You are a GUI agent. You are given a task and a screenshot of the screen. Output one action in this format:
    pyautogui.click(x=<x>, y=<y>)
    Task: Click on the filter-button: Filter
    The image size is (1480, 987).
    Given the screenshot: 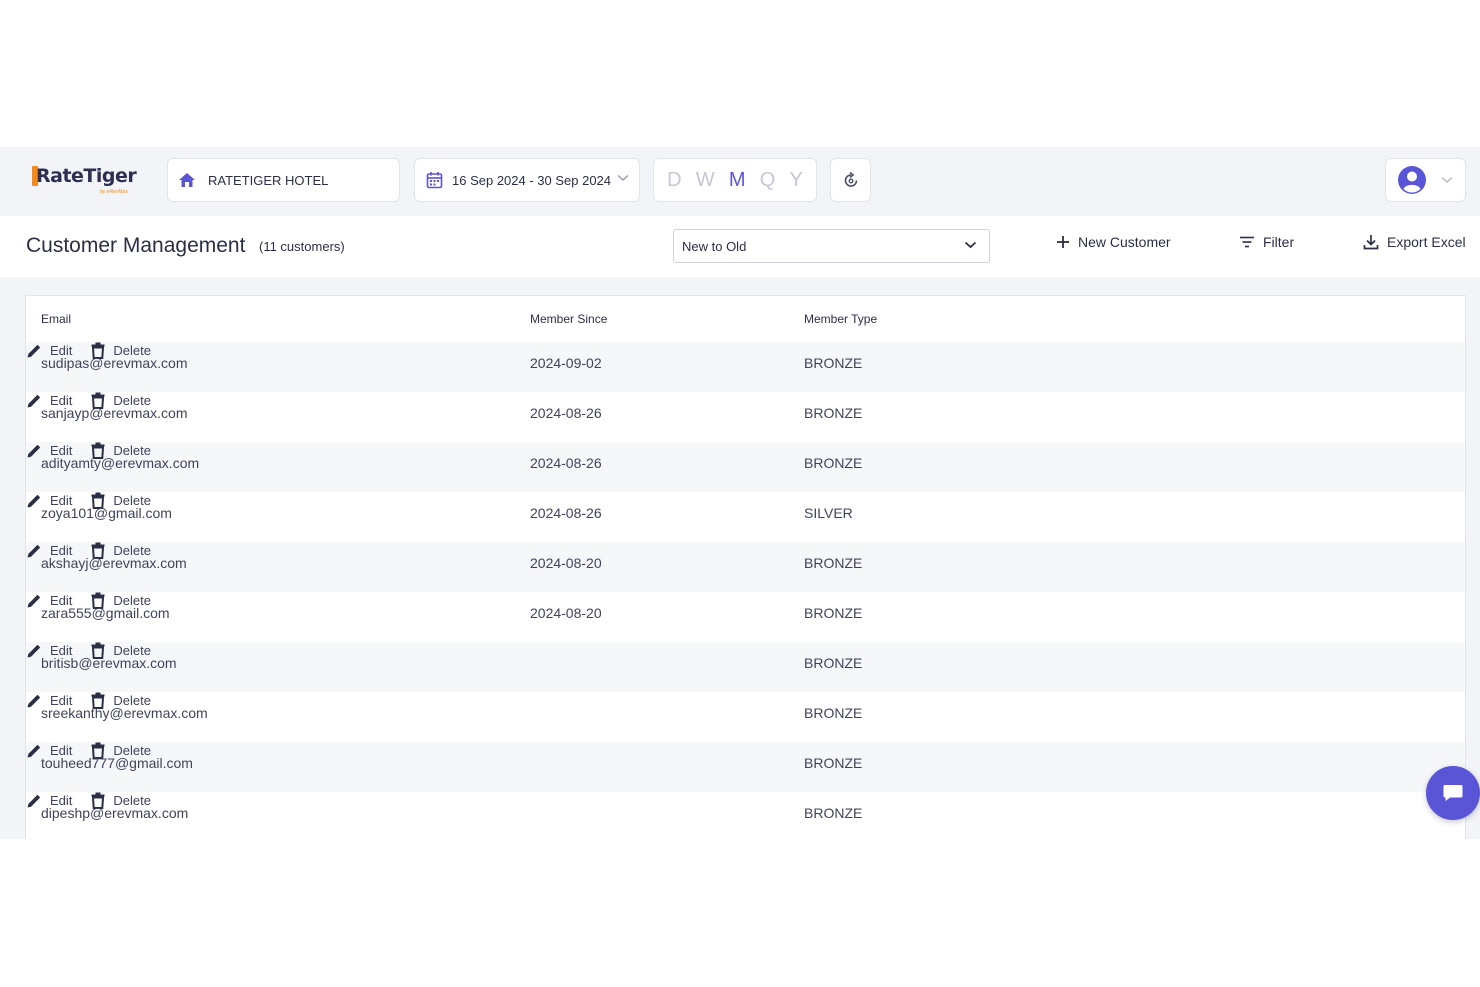 What is the action you would take?
    pyautogui.click(x=1266, y=242)
    